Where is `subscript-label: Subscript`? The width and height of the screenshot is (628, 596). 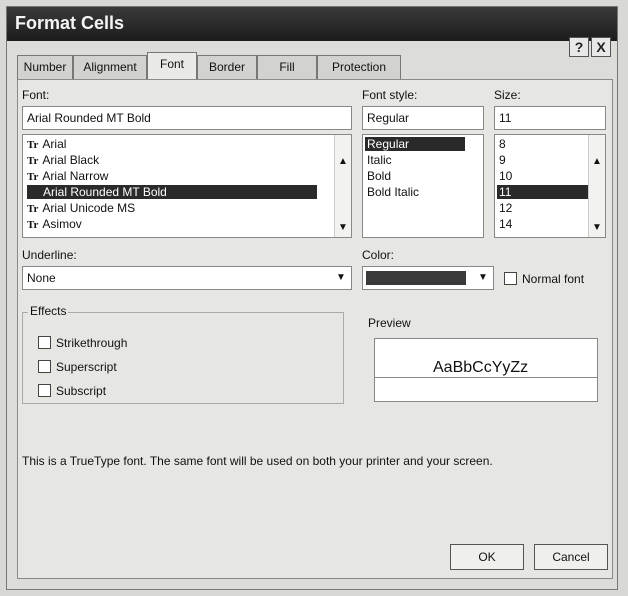
subscript-label: Subscript is located at coordinates (81, 391).